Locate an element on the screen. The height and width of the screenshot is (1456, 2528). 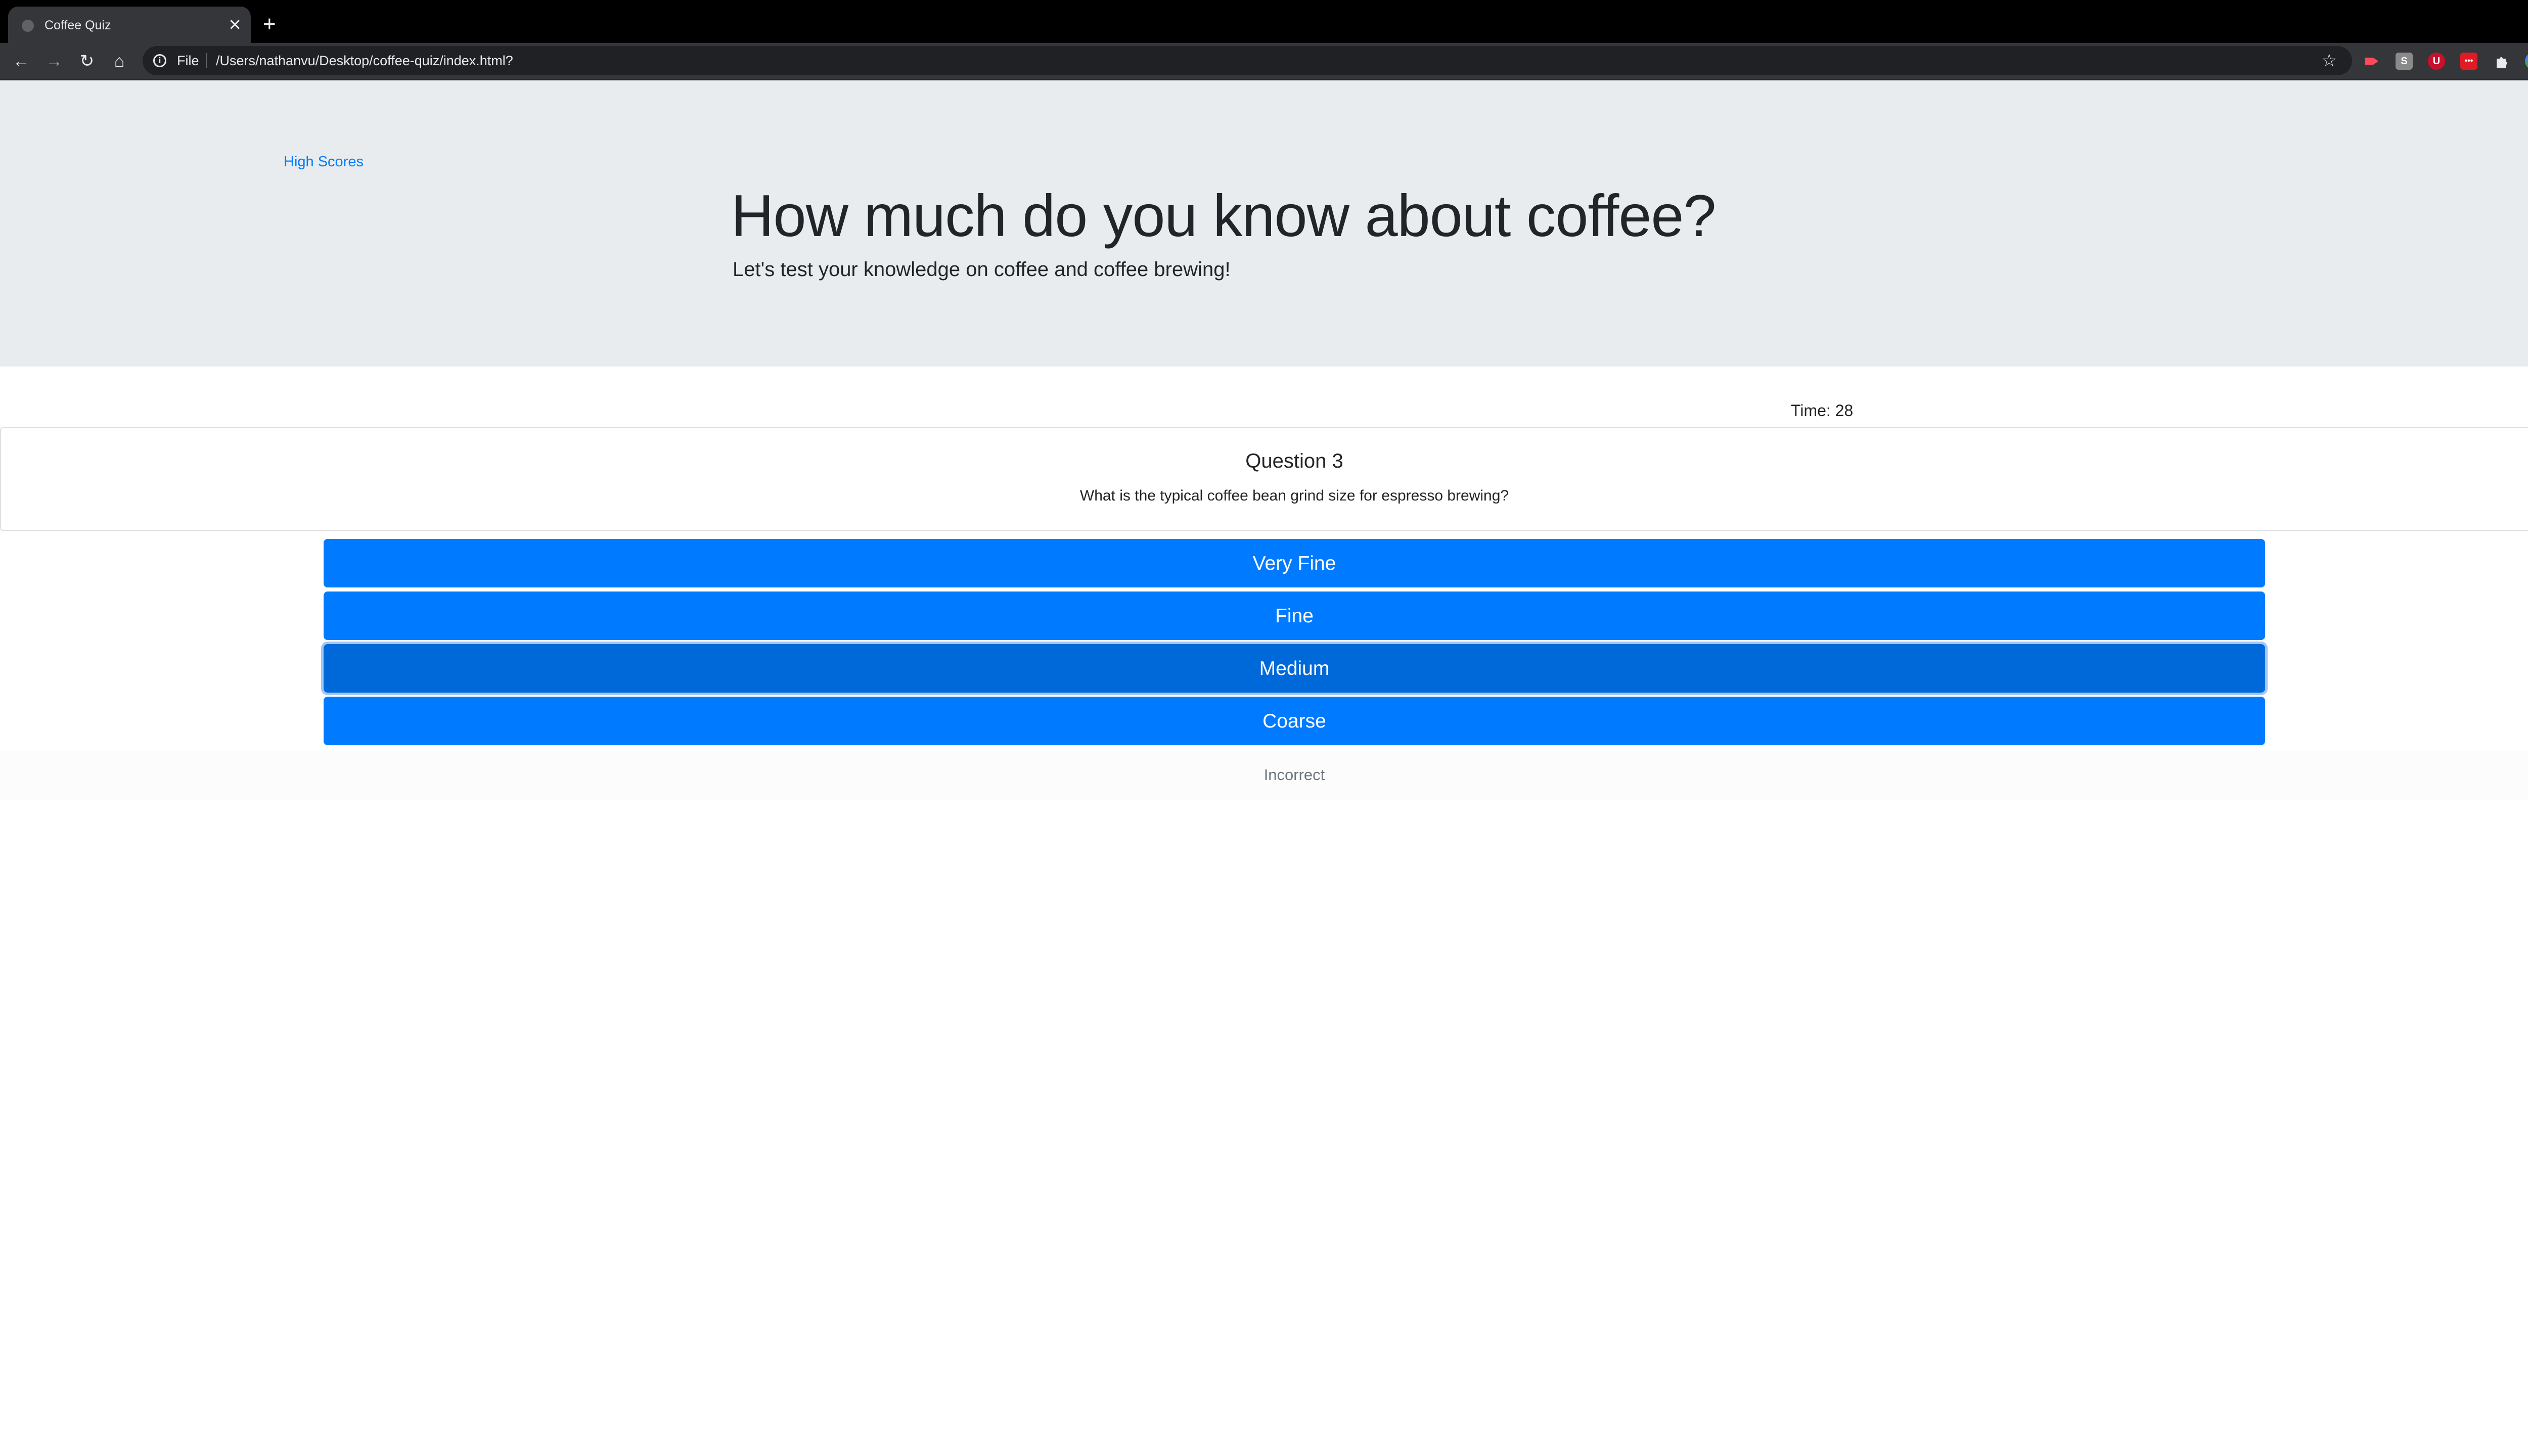
puzzle-extensions-icon is located at coordinates (2502, 61).